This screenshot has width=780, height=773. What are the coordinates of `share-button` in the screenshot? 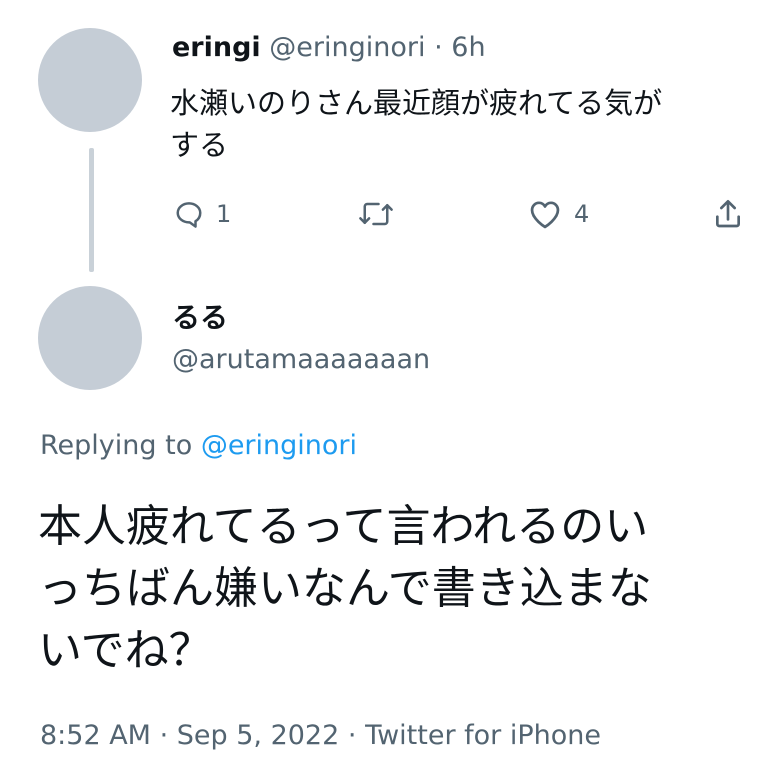 It's located at (728, 214).